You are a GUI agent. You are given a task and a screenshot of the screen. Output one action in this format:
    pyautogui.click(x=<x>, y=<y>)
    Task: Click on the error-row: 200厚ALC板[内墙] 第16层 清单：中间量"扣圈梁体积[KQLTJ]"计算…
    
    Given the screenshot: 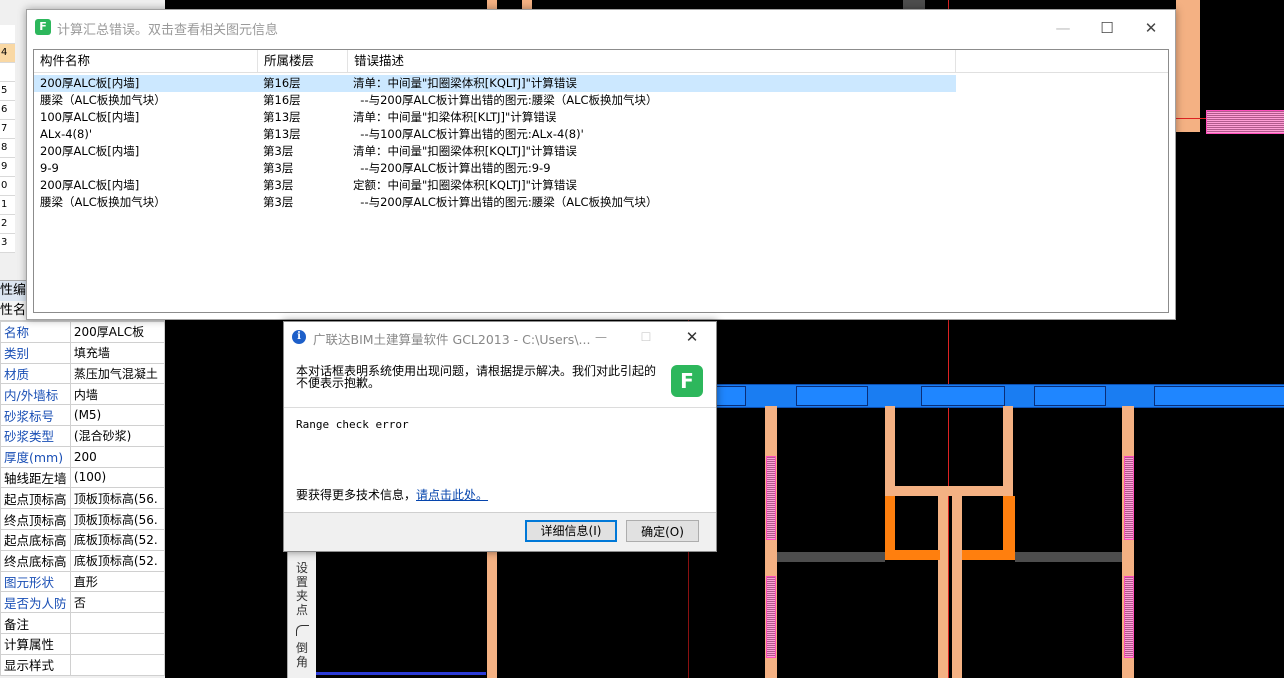 What is the action you would take?
    pyautogui.click(x=495, y=83)
    